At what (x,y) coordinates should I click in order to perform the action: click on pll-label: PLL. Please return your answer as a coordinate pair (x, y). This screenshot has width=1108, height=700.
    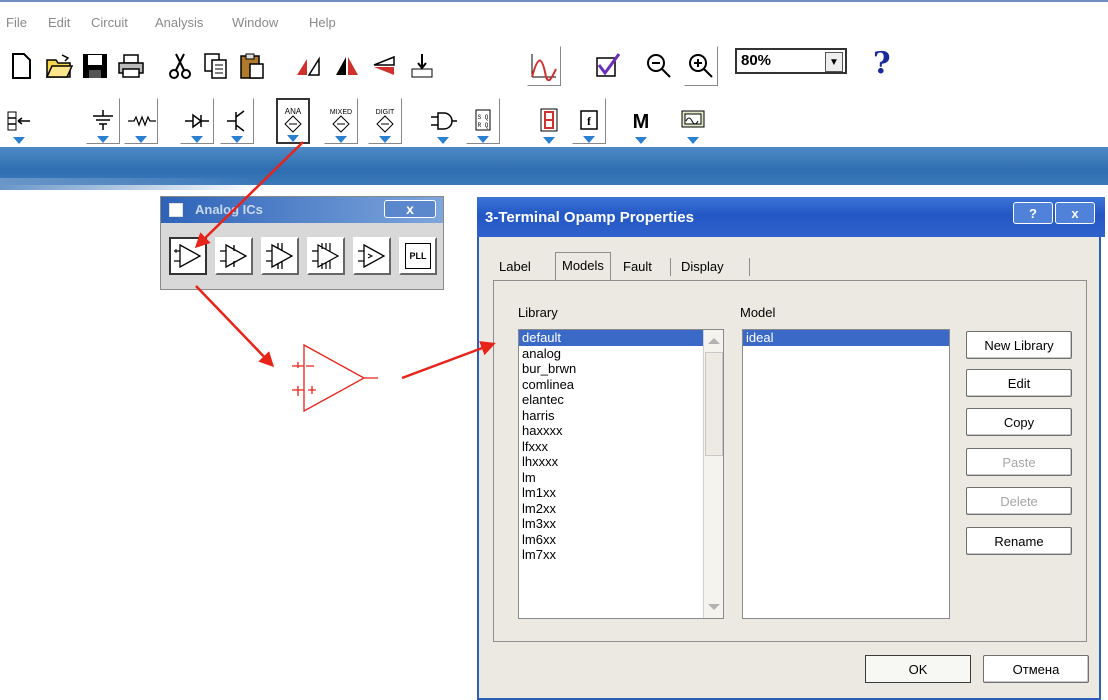
    Looking at the image, I should click on (418, 256).